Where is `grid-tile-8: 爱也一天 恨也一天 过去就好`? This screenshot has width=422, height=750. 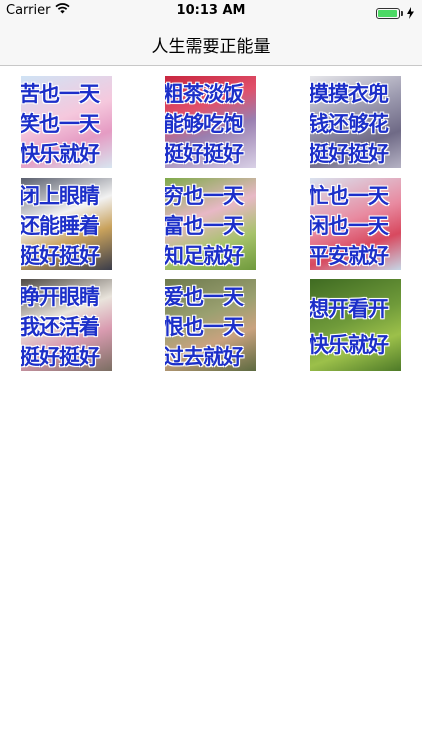 grid-tile-8: 爱也一天 恨也一天 过去就好 is located at coordinates (210, 325).